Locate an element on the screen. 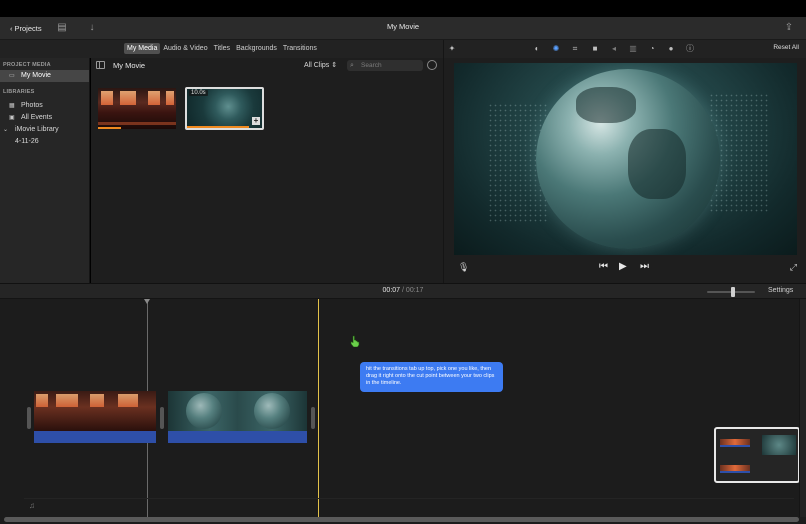 This screenshot has height=524, width=806. skimmer-marker is located at coordinates (147, 301).